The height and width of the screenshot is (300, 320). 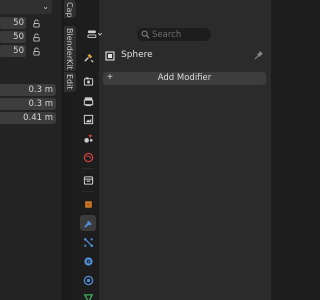 I want to click on tool-icon, so click(x=88, y=57).